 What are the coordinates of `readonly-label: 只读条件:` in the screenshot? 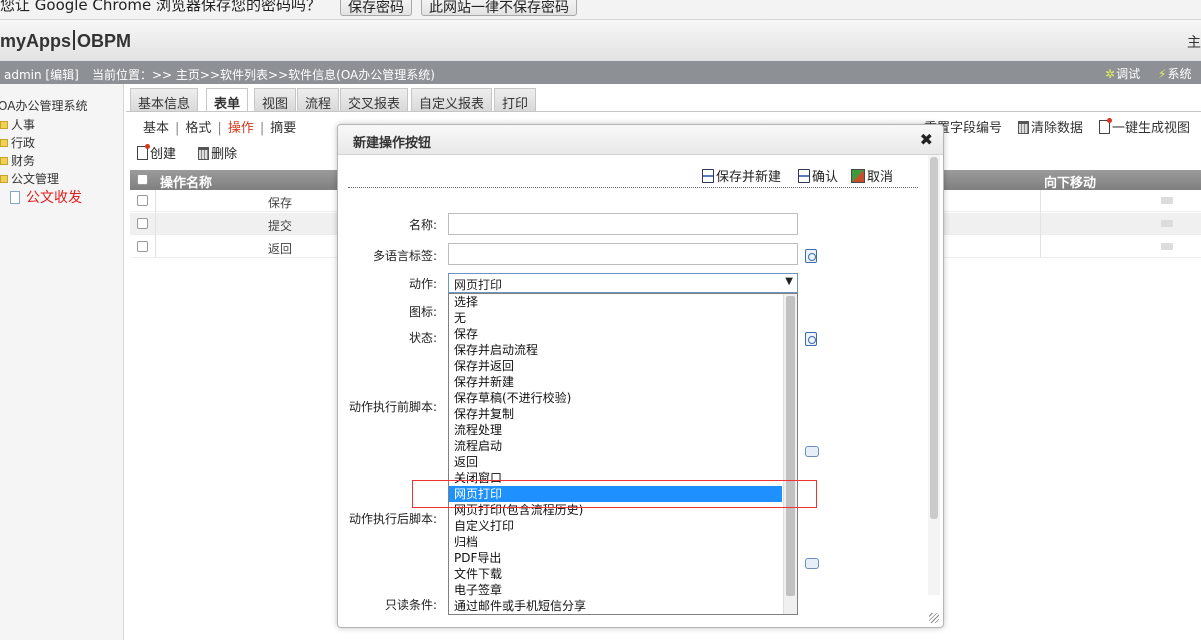 It's located at (410, 605).